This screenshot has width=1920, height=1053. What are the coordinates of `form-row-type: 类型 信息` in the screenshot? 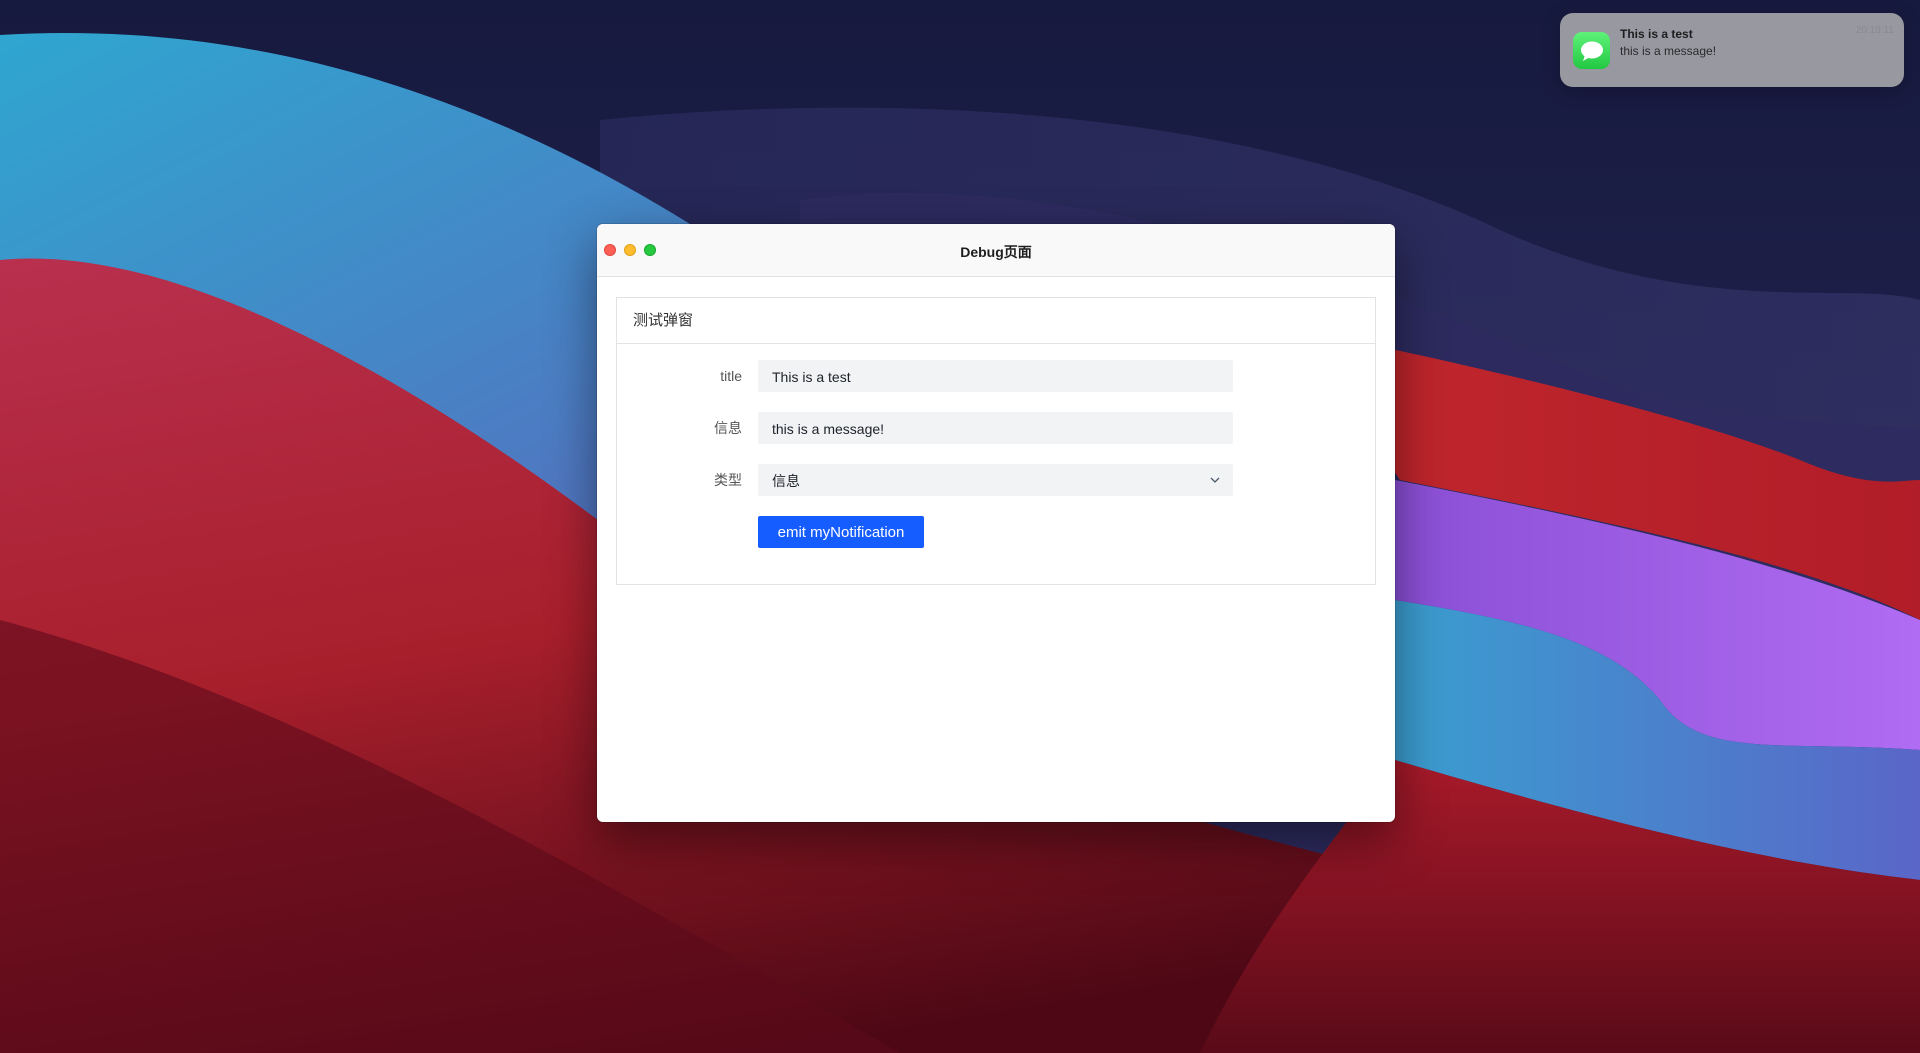 It's located at (997, 480).